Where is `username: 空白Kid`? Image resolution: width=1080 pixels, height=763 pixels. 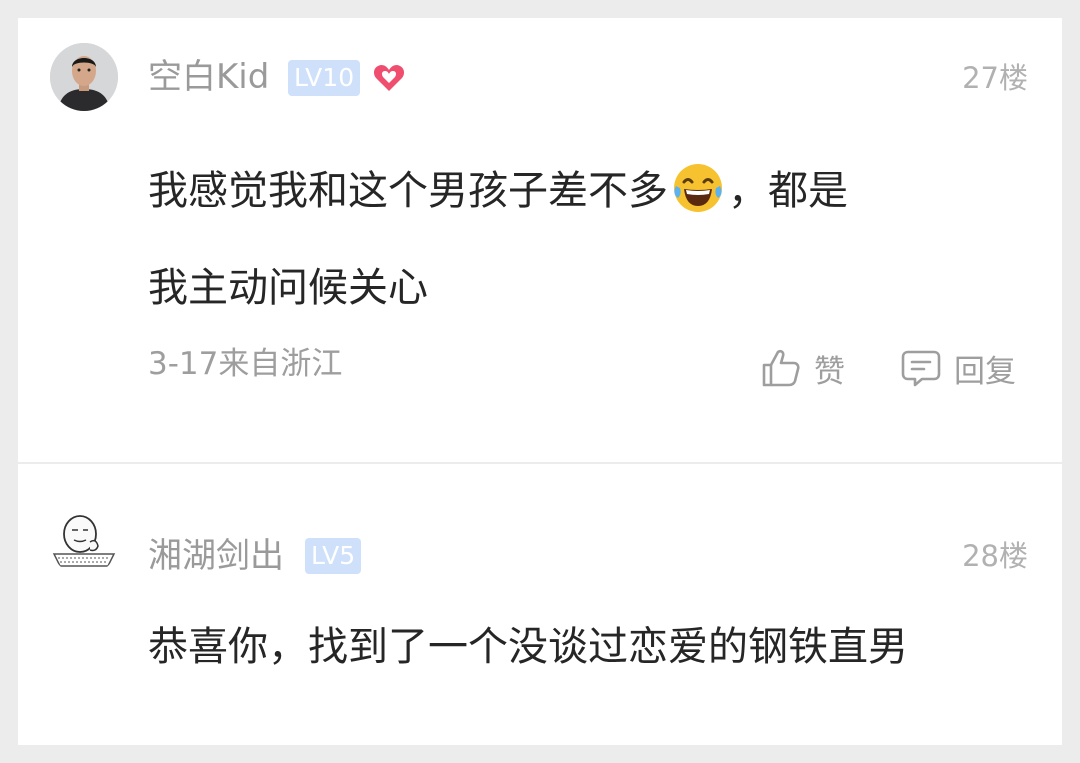
username: 空白Kid is located at coordinates (208, 77).